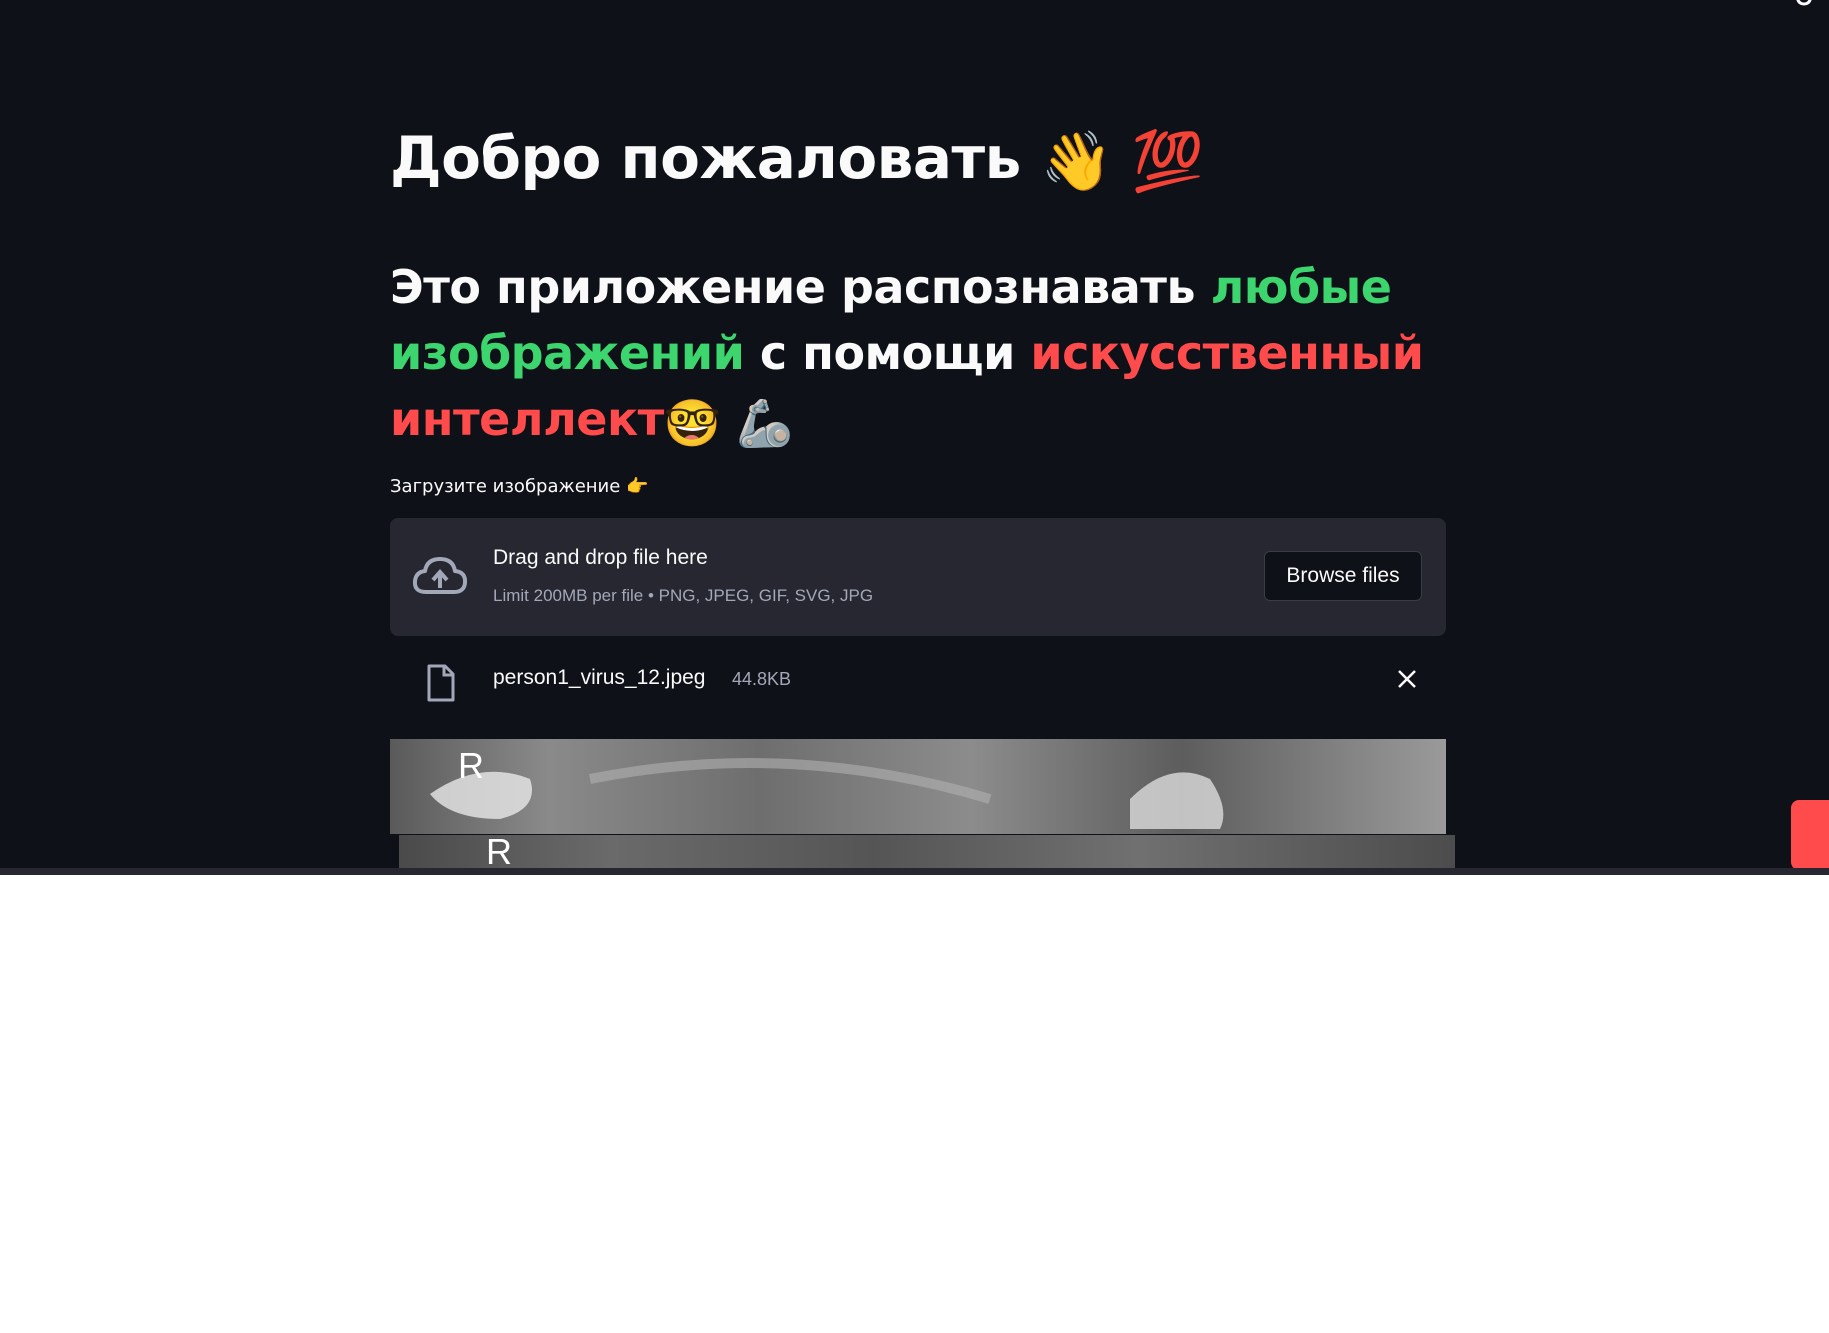 This screenshot has width=1829, height=1333. What do you see at coordinates (505, 486) in the screenshot?
I see `upload-label-text: Загрузите изображение` at bounding box center [505, 486].